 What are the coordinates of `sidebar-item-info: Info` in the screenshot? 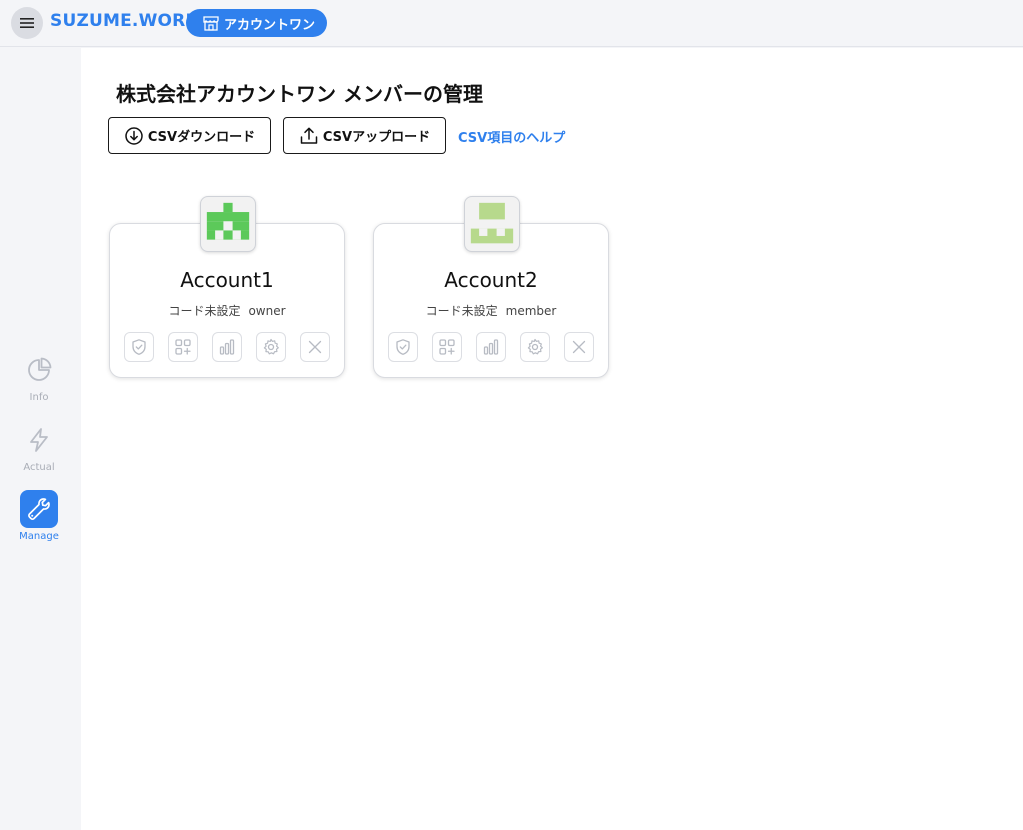 It's located at (39, 377).